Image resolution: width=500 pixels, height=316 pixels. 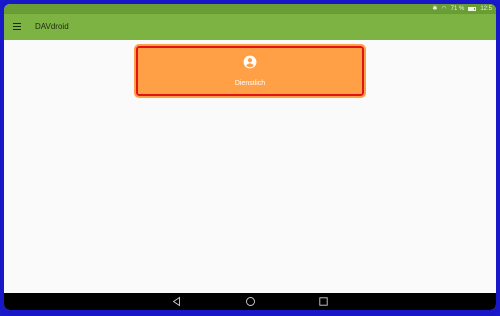 What do you see at coordinates (250, 83) in the screenshot?
I see `account-name: Dienstlich` at bounding box center [250, 83].